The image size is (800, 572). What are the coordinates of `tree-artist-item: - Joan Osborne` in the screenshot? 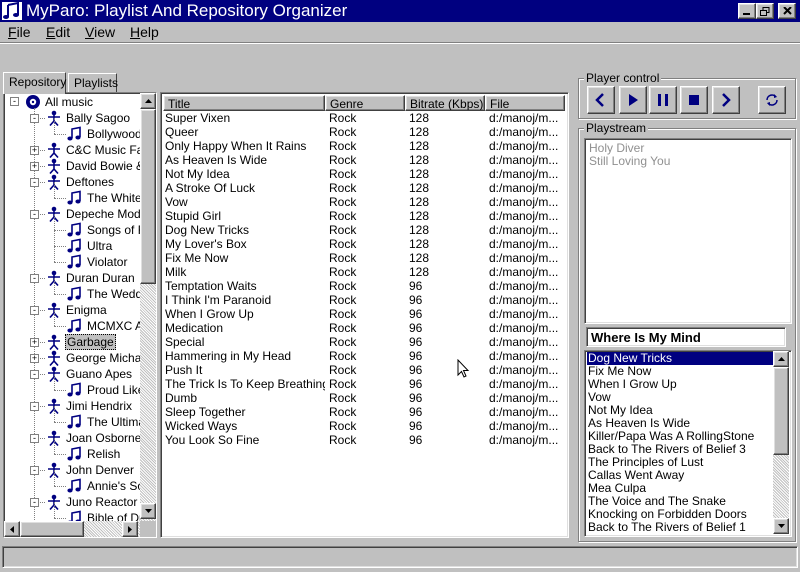 It's located at (73, 438).